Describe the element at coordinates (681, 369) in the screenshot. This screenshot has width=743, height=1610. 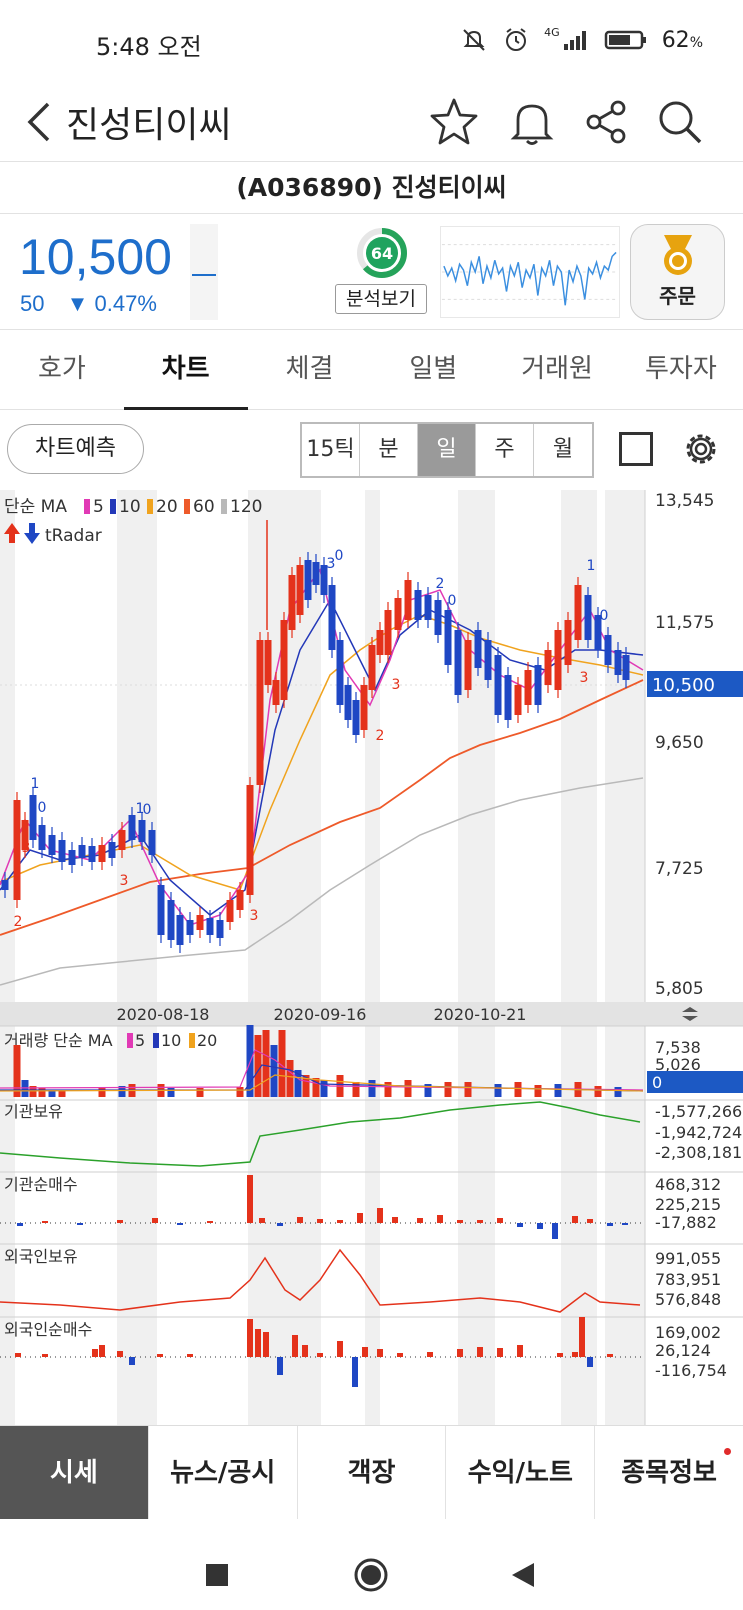
I see `tab-investors: 투자자` at that location.